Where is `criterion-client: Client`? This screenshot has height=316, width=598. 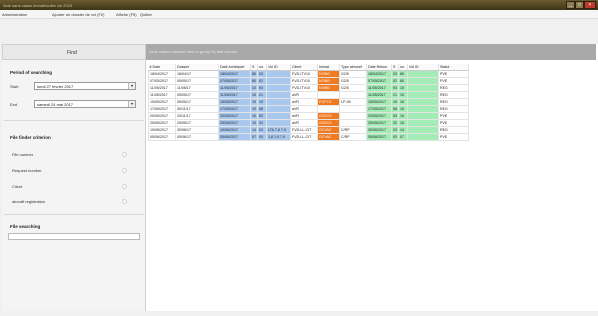 criterion-client: Client is located at coordinates (17, 186).